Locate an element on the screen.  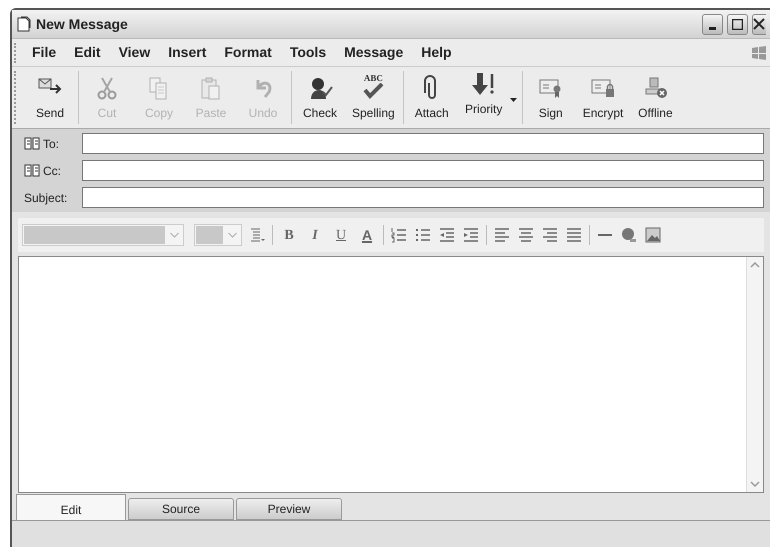
maximize-icon is located at coordinates (737, 24).